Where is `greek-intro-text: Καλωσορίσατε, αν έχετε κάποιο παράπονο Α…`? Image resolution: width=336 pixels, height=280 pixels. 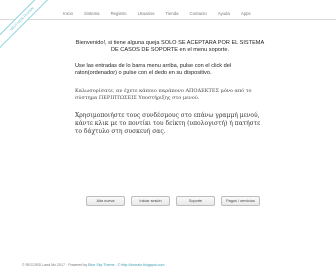
greek-intro-text: Καλωσορίσατε, αν έχετε κάποιο παράπονο Α… is located at coordinates (163, 94).